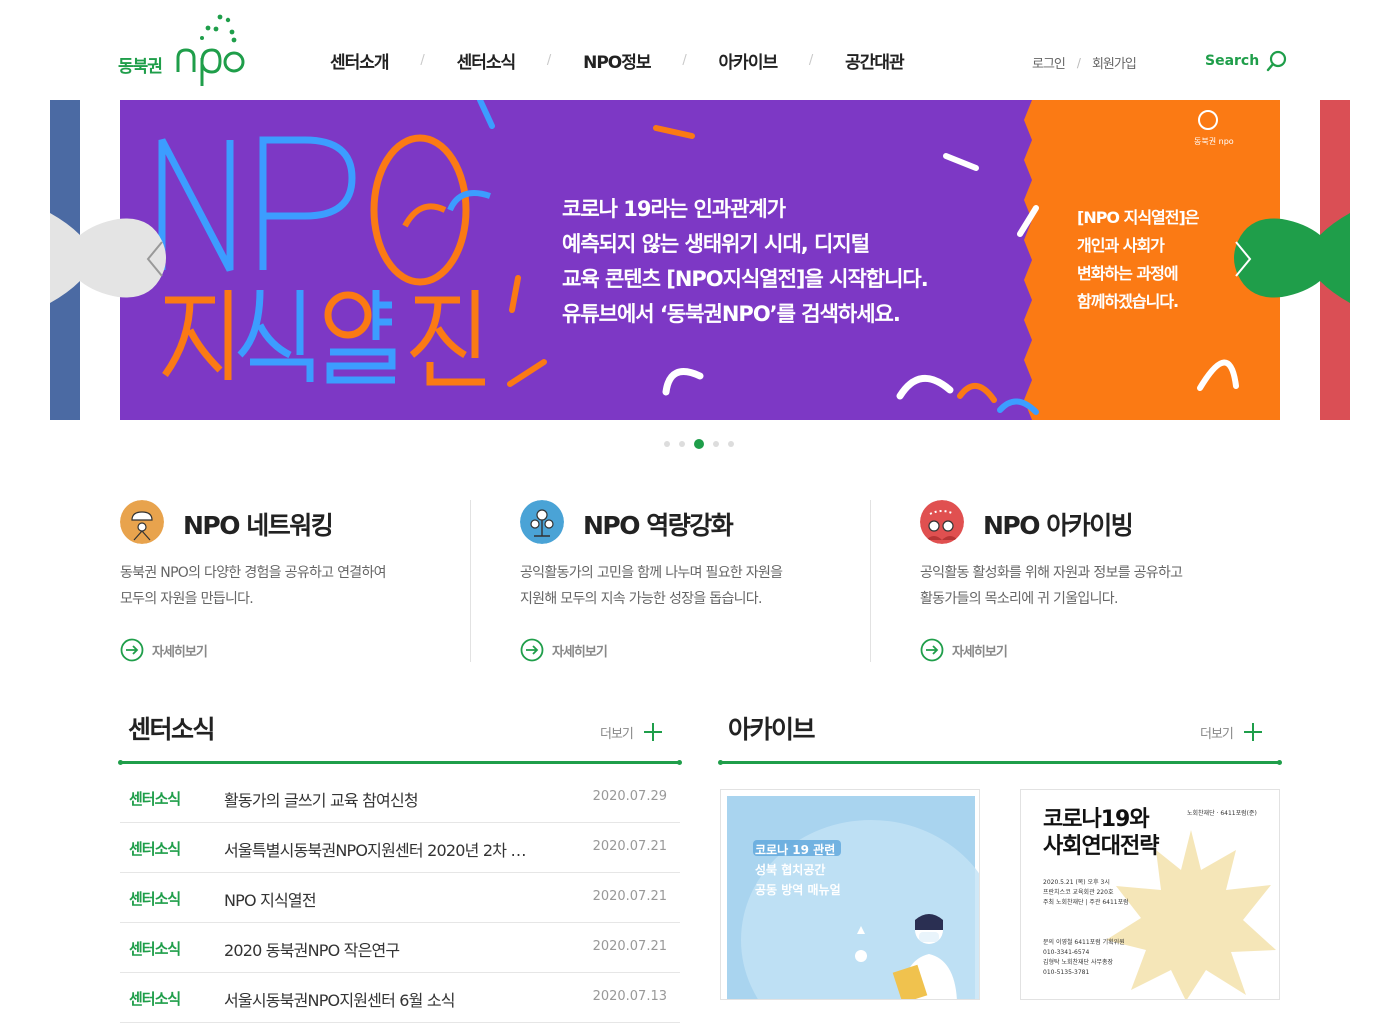  What do you see at coordinates (394, 799) in the screenshot?
I see `news-title: 활동가의 글쓰기 교육 참여신청` at bounding box center [394, 799].